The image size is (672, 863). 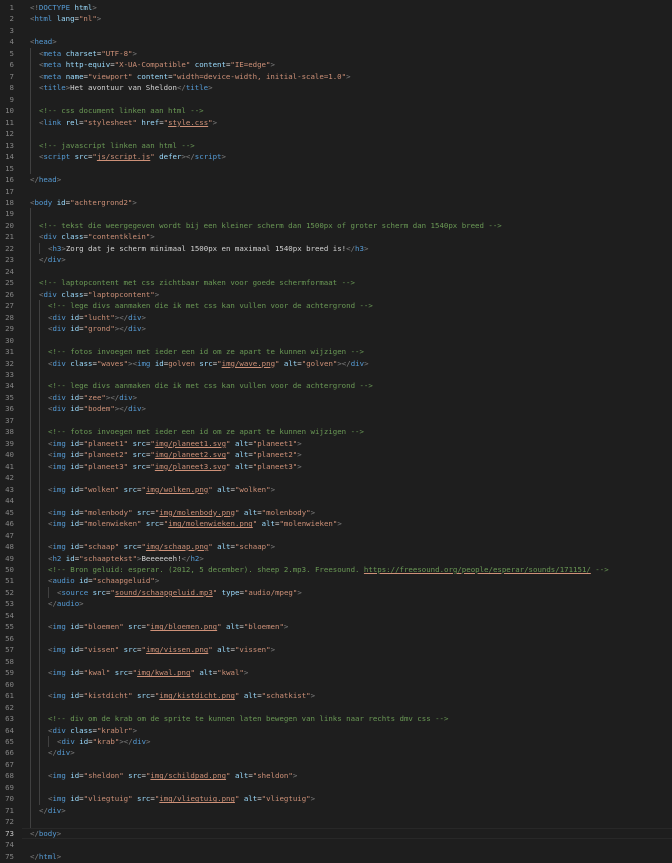 I want to click on code-line: 64 <div class="krablr">, so click(x=336, y=730).